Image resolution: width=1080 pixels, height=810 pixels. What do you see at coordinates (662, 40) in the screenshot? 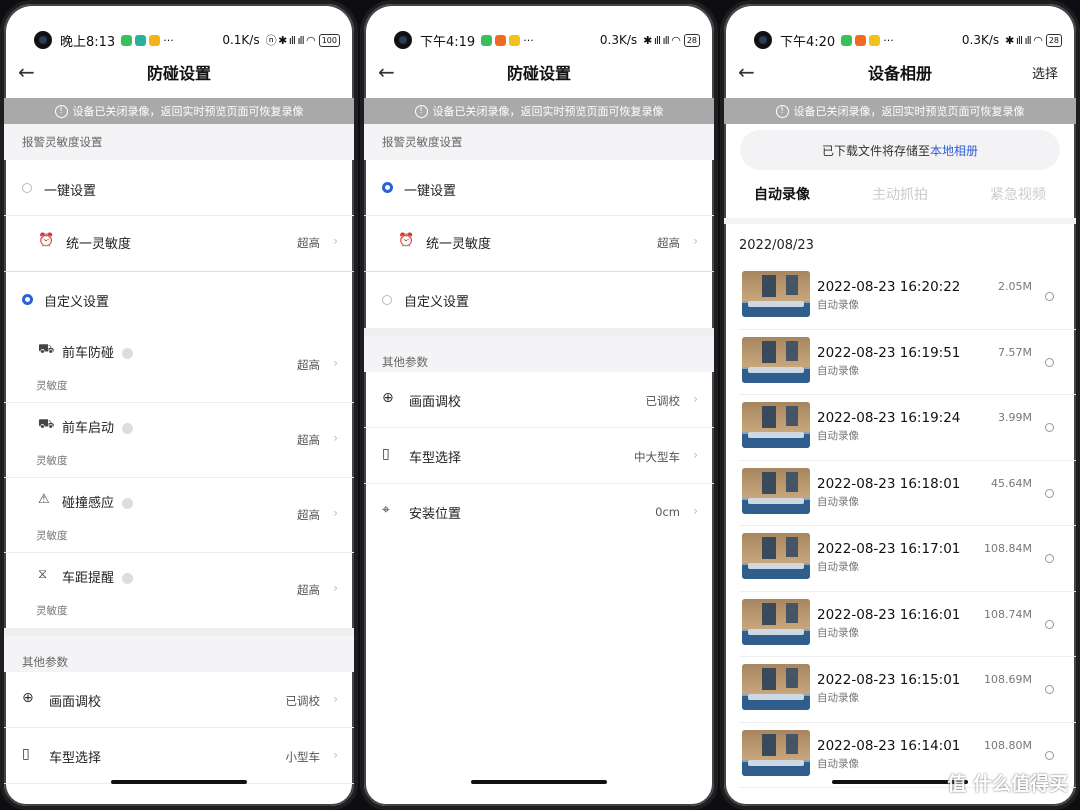
I see `signal-icon: ✱ ıll ıll ◠` at bounding box center [662, 40].